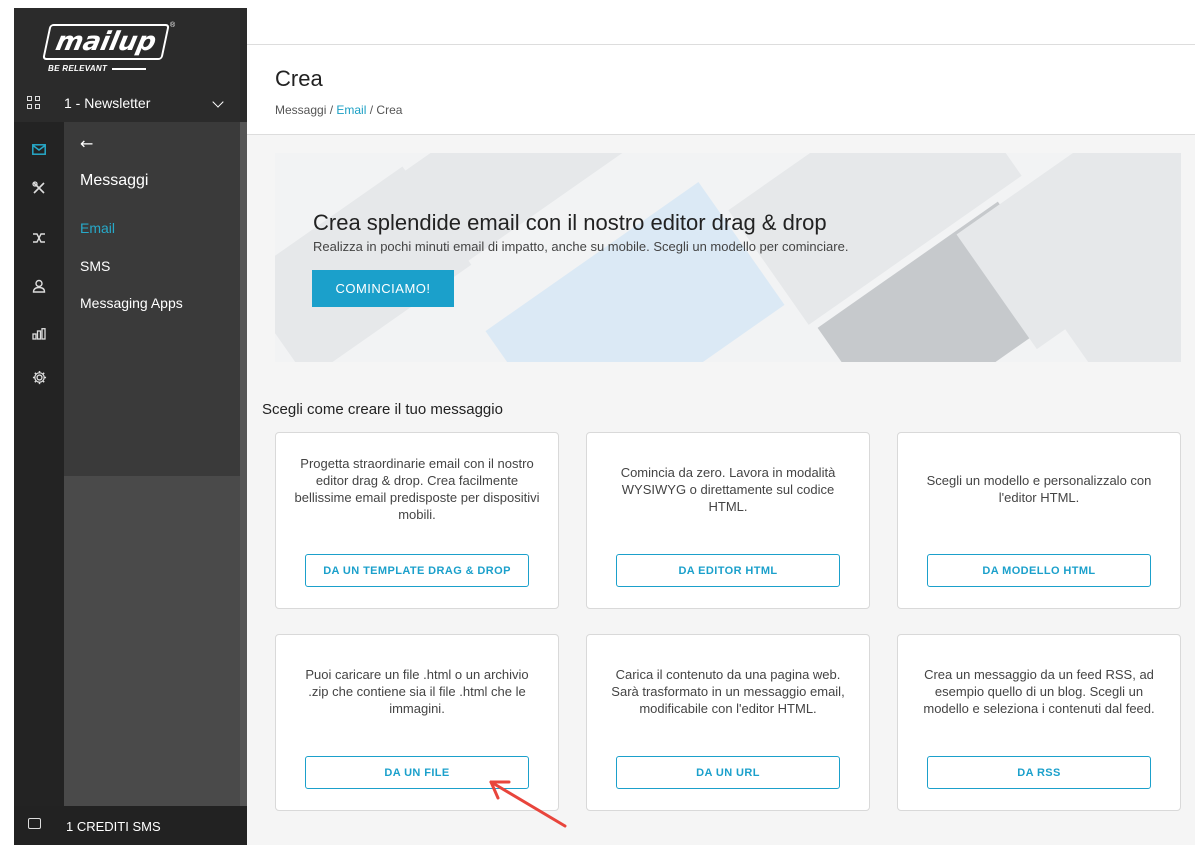 The width and height of the screenshot is (1195, 845). What do you see at coordinates (78, 68) in the screenshot?
I see `logo-tagline: BE RELEVANT` at bounding box center [78, 68].